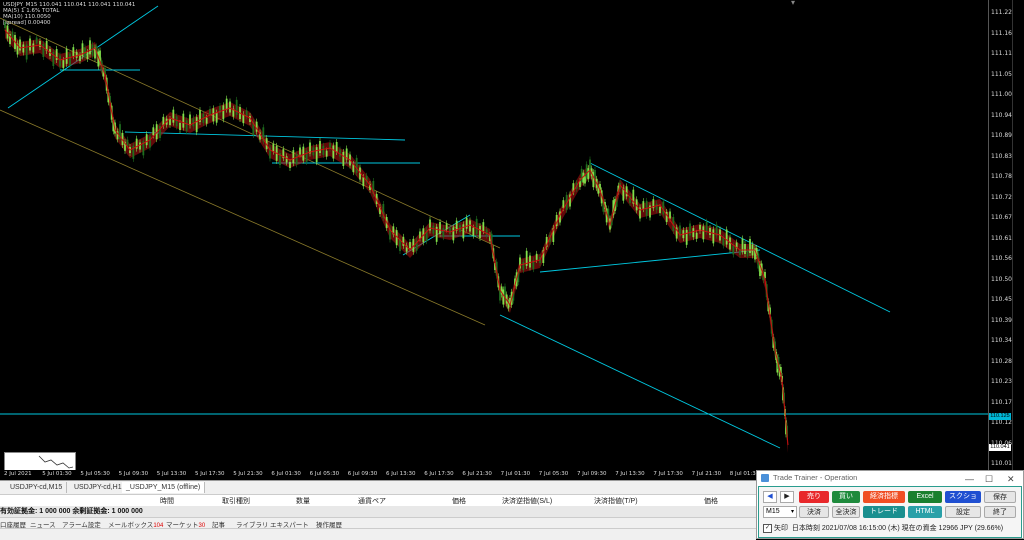 Image resolution: width=1024 pixels, height=540 pixels. Describe the element at coordinates (793, 3) in the screenshot. I see `close-chart-icon: ▾` at that location.